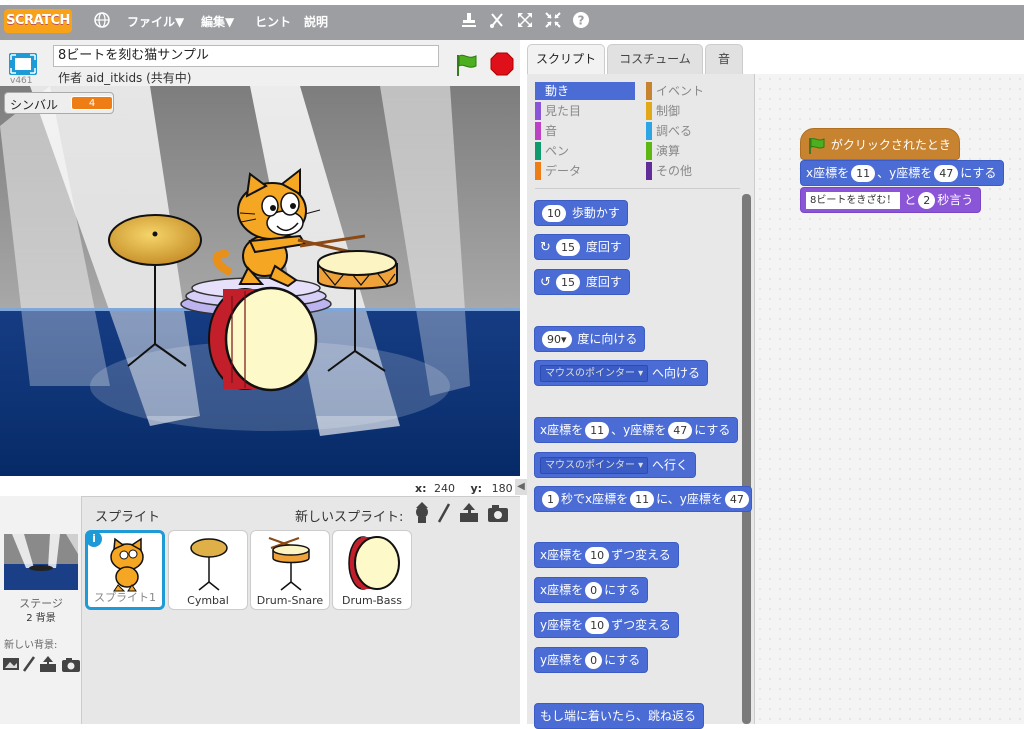 This screenshot has height=729, width=1024. Describe the element at coordinates (902, 173) in the screenshot. I see `script-go-to-xy: x座標を 11 、y座標を 47 にする` at that location.